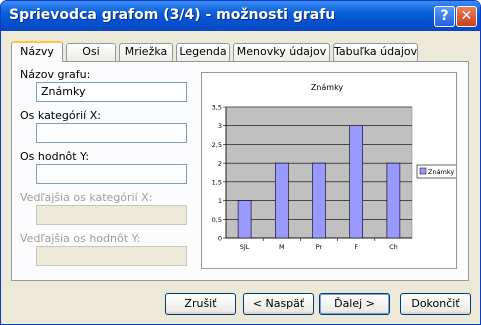 This screenshot has height=325, width=481. I want to click on tab-mriezka: Mriežka, so click(146, 52).